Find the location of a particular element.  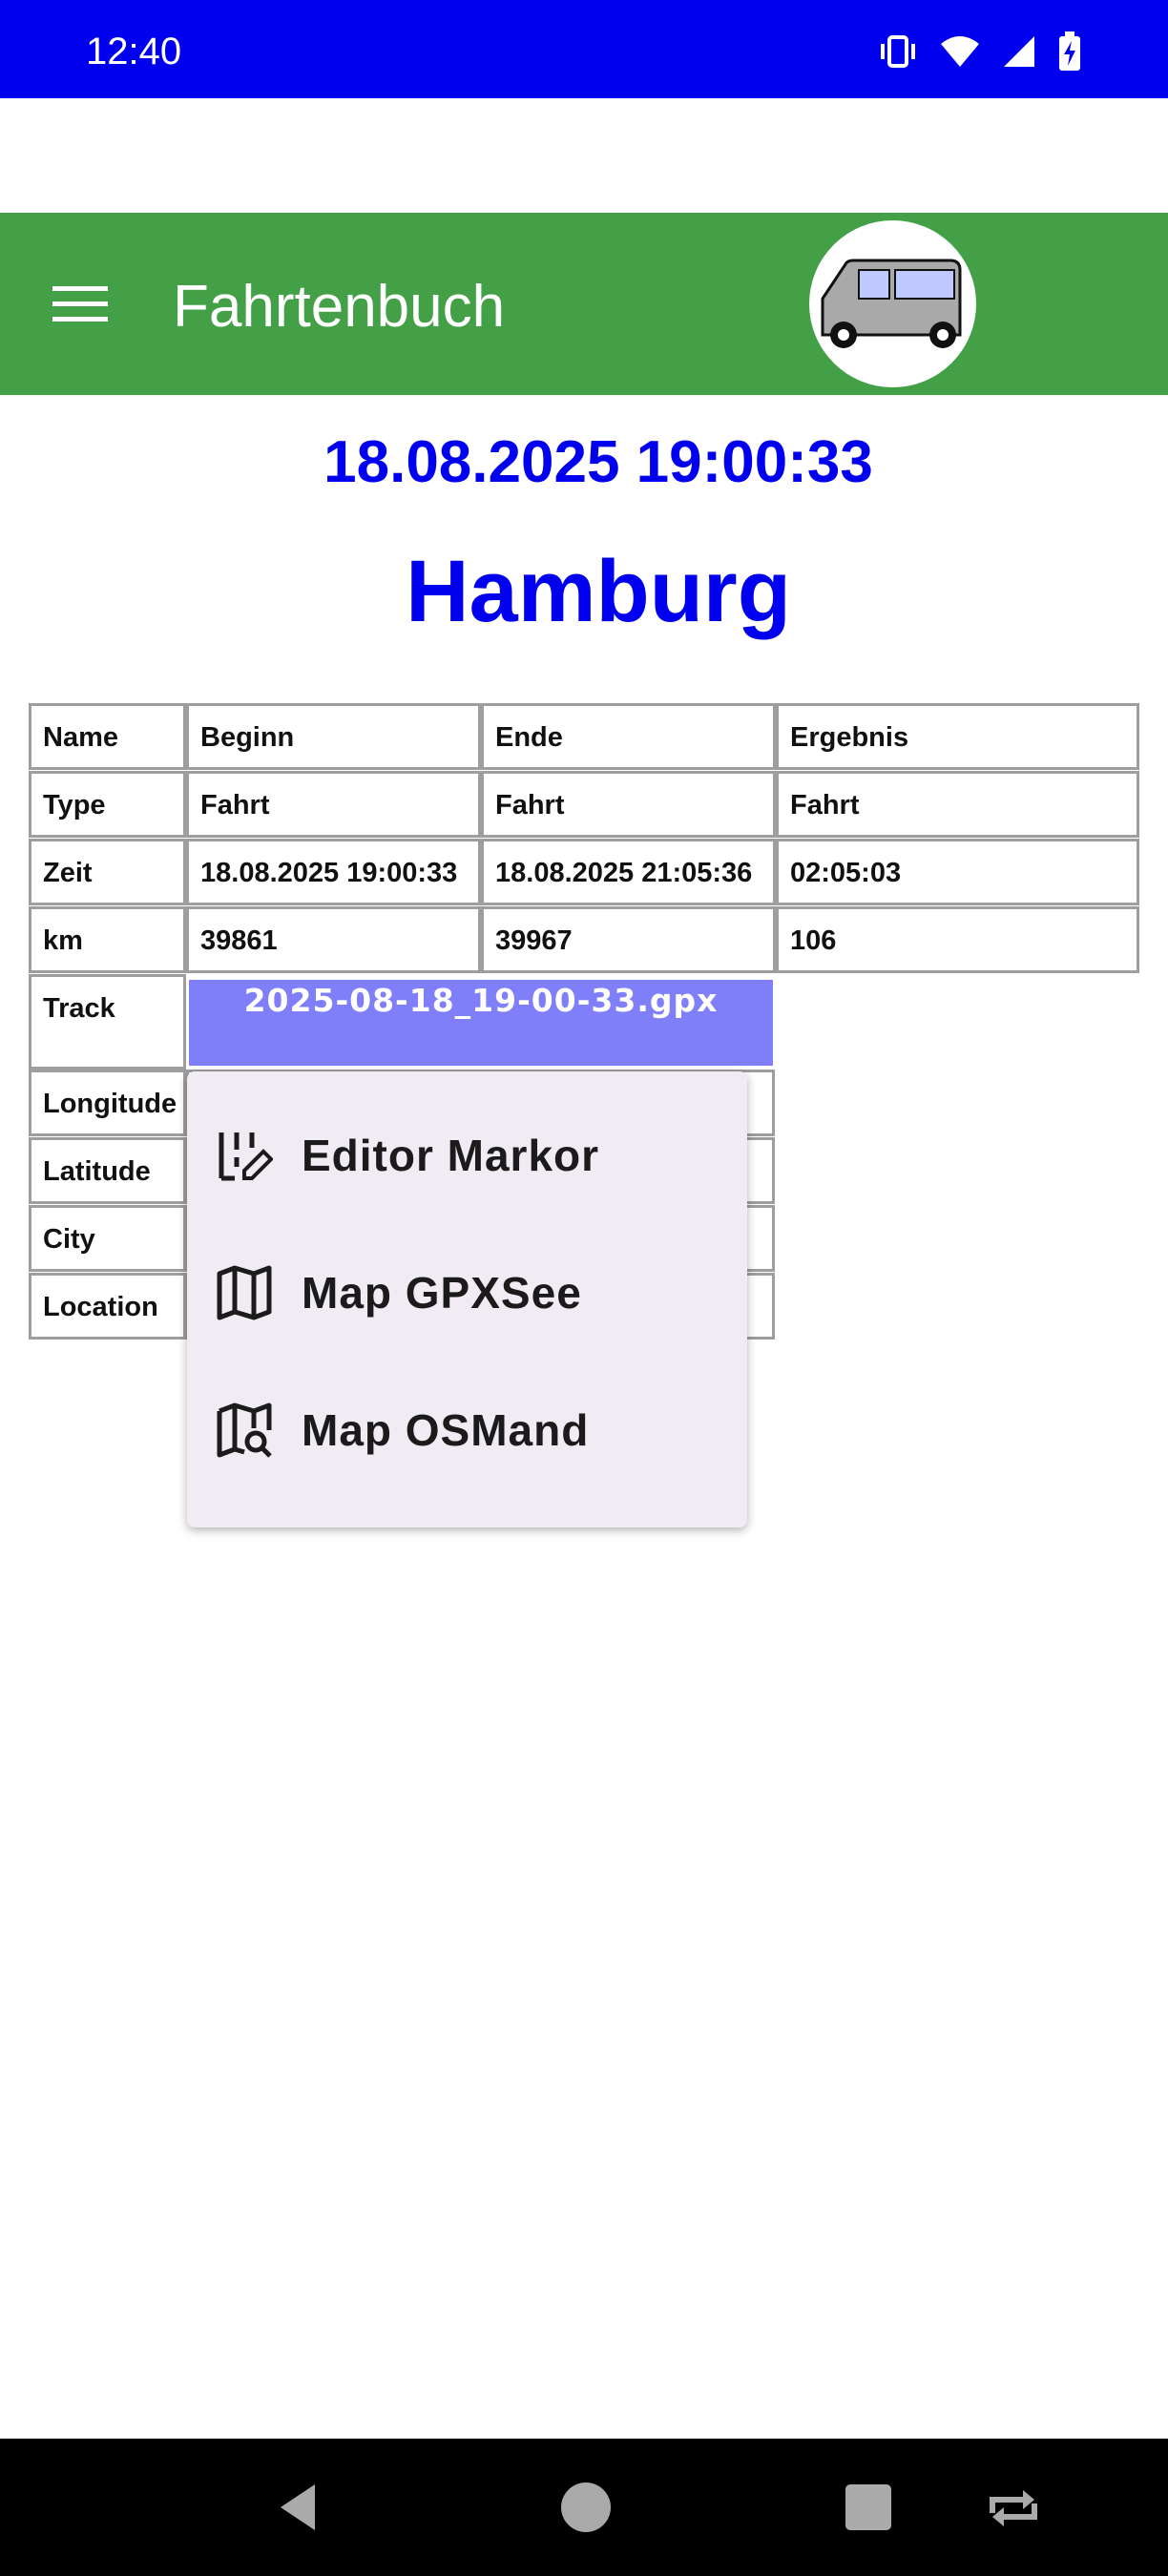

status-bar: 12:40 is located at coordinates (584, 49).